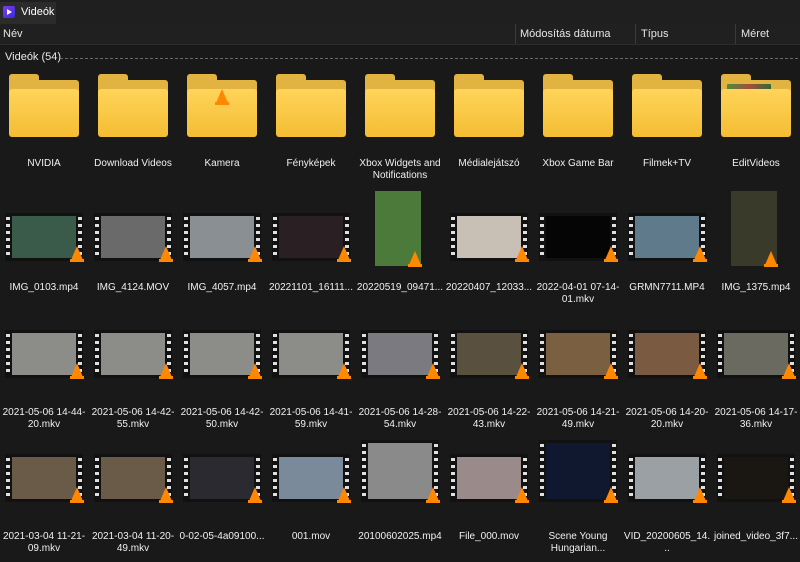 This screenshot has height=562, width=800. Describe the element at coordinates (565, 34) in the screenshot. I see `column-date-modified: Módosítás dátuma` at that location.